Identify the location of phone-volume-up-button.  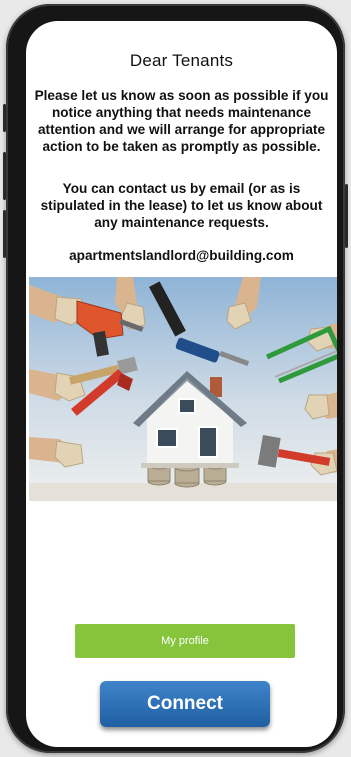
(4, 176).